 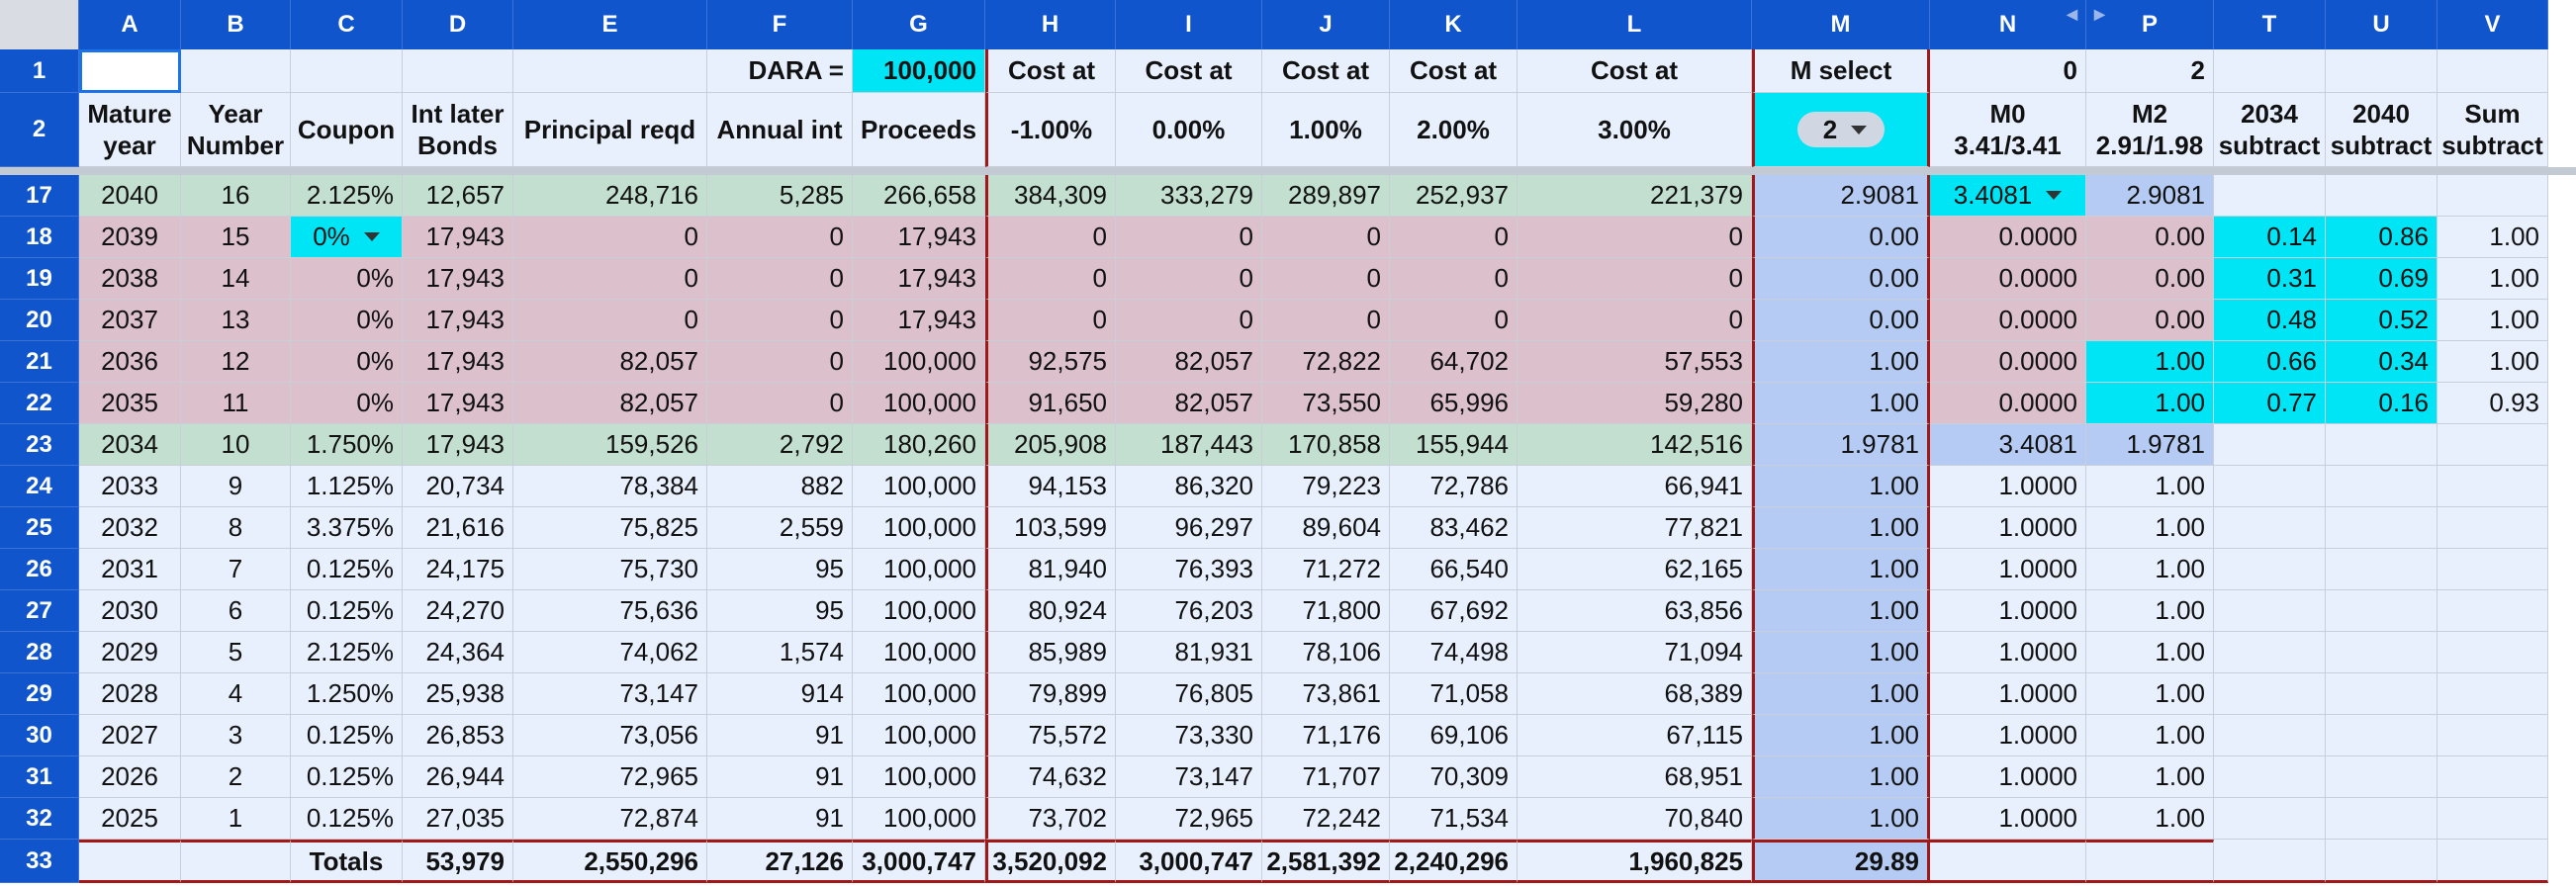 What do you see at coordinates (347, 486) in the screenshot?
I see `cell-c24: 1.125%` at bounding box center [347, 486].